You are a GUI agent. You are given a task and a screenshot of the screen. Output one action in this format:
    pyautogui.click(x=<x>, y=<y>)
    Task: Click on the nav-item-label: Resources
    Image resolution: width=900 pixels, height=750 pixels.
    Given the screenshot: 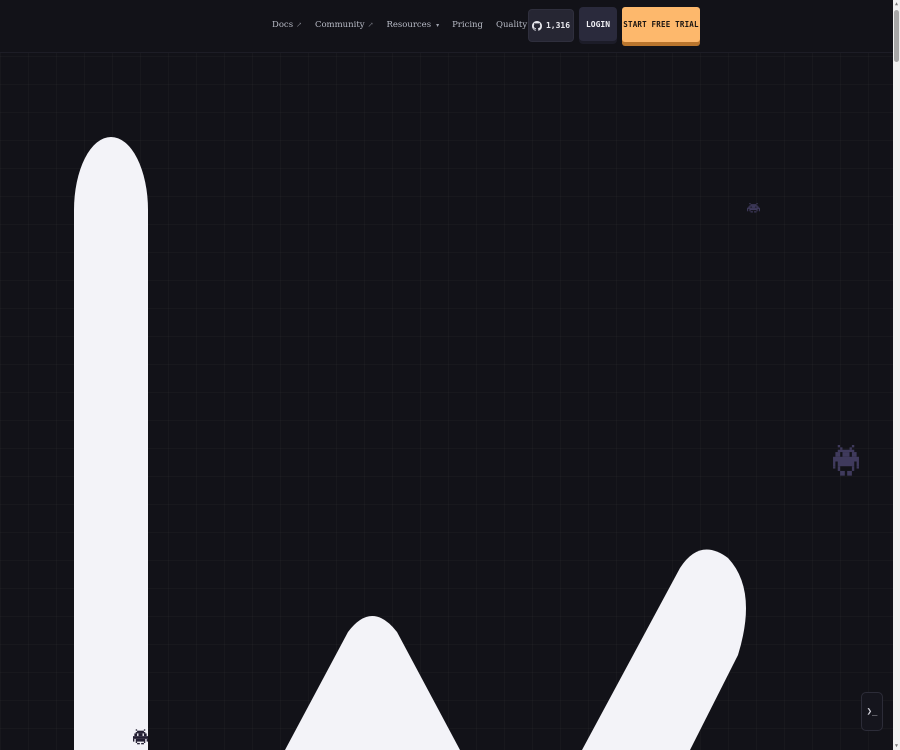 What is the action you would take?
    pyautogui.click(x=409, y=25)
    